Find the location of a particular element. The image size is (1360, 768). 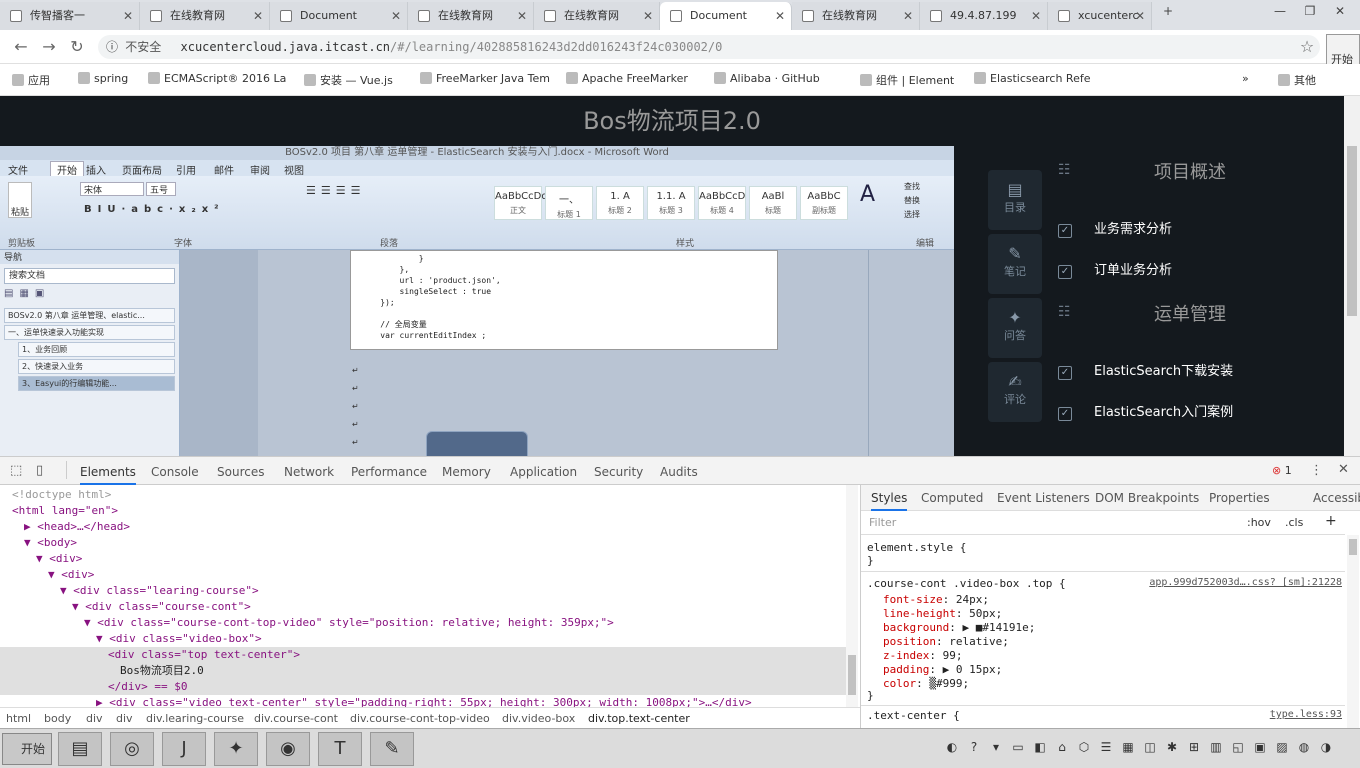

forward-icon: → is located at coordinates (49, 47).